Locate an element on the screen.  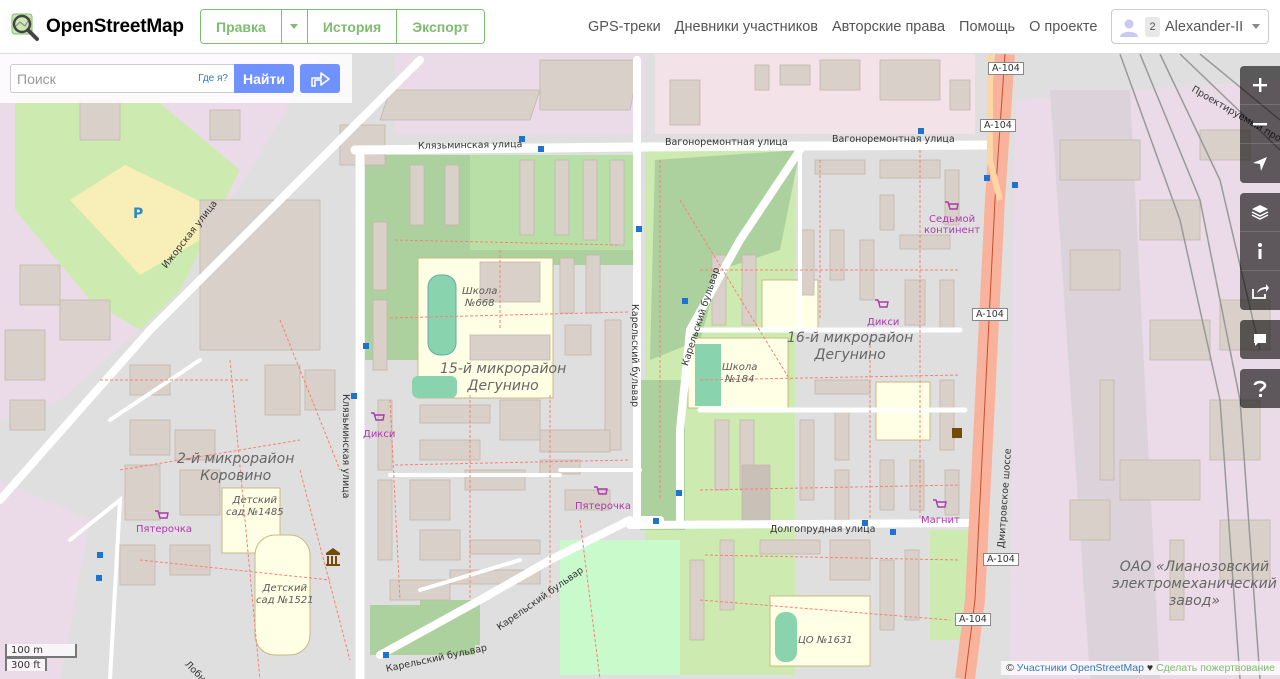
user-icon is located at coordinates (1129, 28).